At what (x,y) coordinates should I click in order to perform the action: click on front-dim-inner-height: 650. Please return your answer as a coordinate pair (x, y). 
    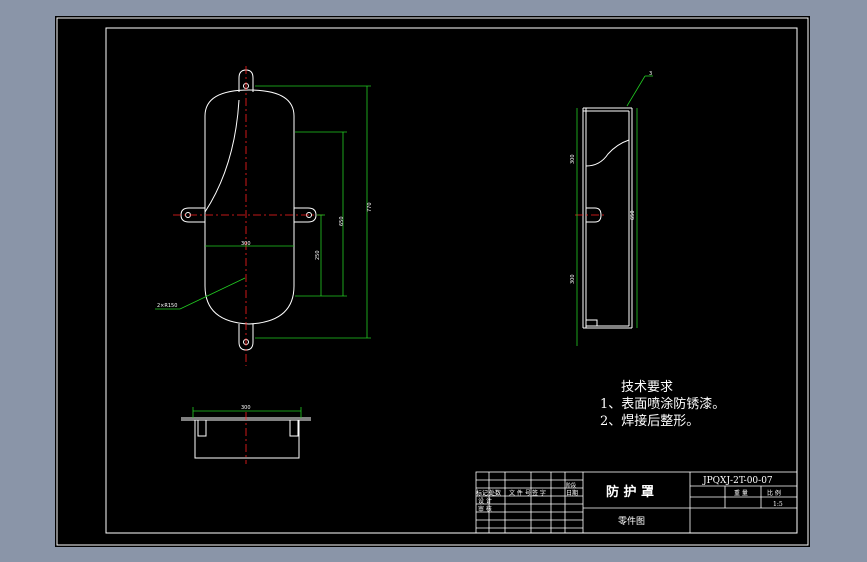
    Looking at the image, I should click on (342, 221).